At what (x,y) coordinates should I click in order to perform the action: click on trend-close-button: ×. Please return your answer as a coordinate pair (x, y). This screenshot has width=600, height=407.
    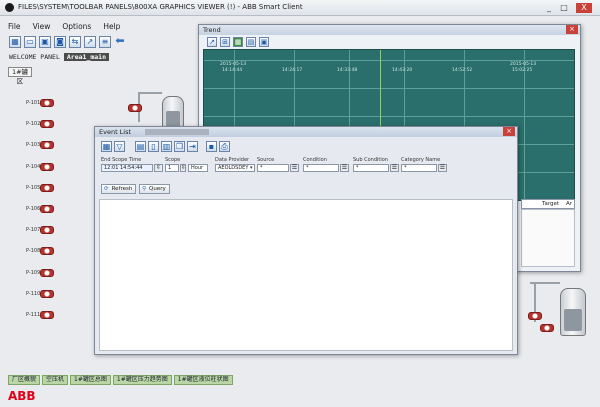
    Looking at the image, I should click on (572, 29).